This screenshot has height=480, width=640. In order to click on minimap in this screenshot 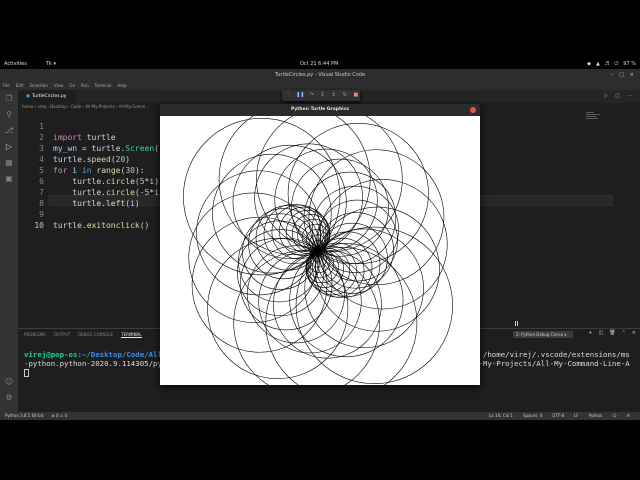, I will do `click(594, 118)`.